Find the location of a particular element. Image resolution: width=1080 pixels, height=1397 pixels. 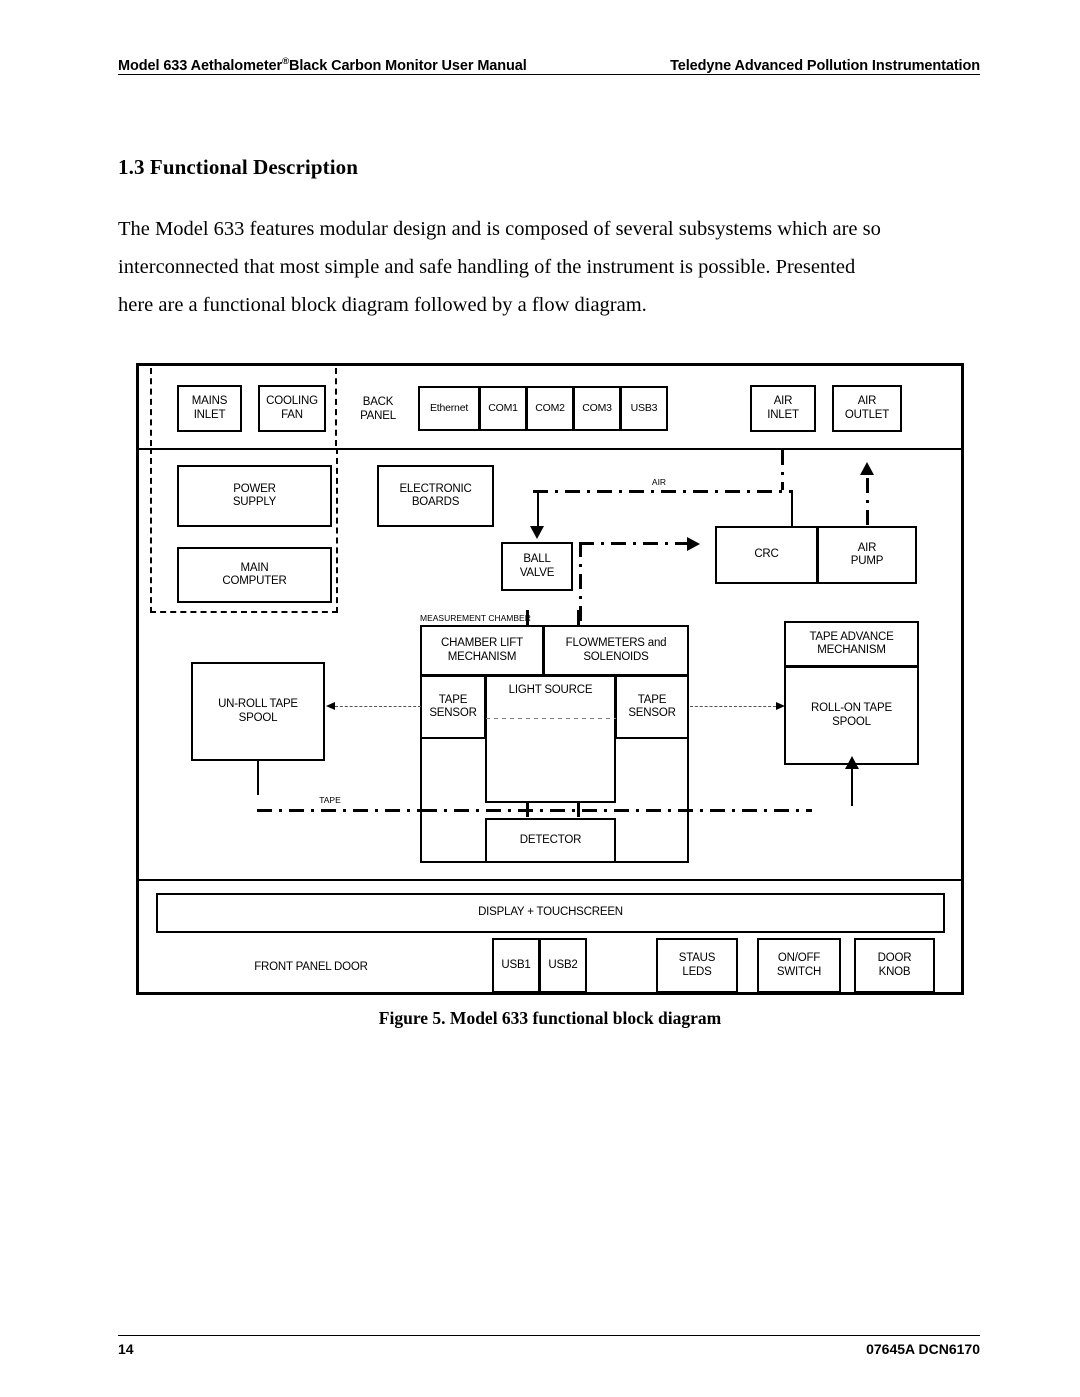

chassis-left-dashed-divider is located at coordinates (151, 407).